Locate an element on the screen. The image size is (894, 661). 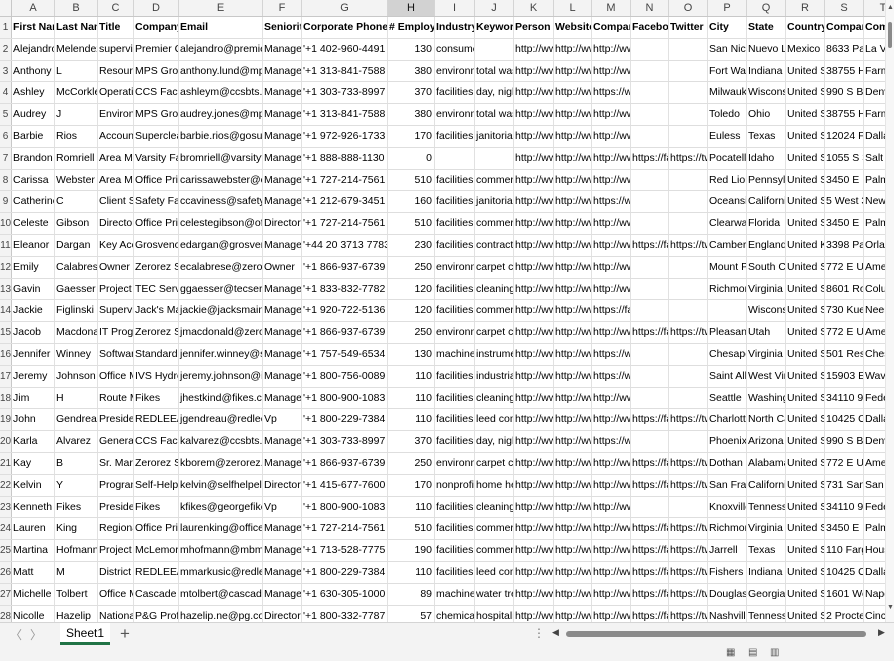
cell: Mount Ple is located at coordinates (727, 267).